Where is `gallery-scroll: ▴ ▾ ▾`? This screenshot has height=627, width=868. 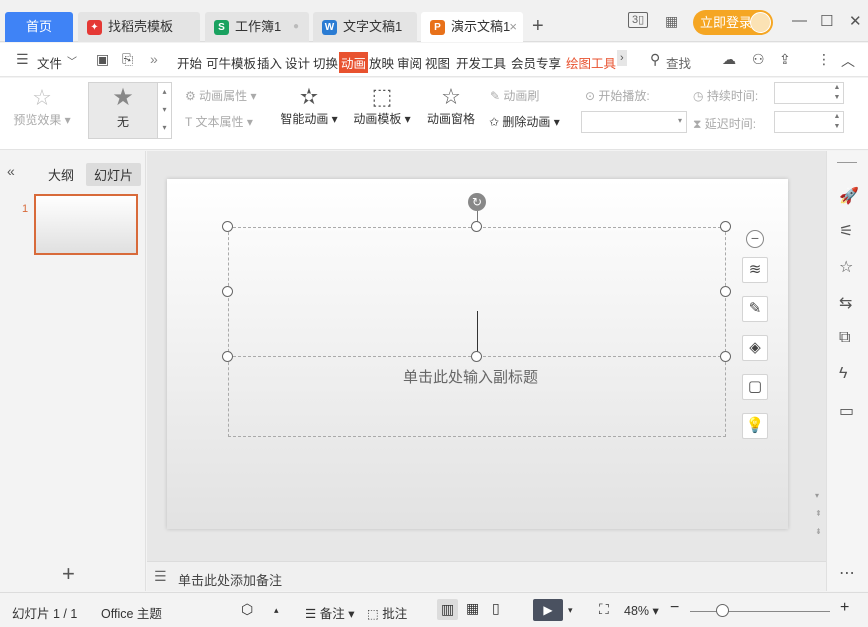
gallery-scroll: ▴ ▾ ▾ is located at coordinates (165, 110).